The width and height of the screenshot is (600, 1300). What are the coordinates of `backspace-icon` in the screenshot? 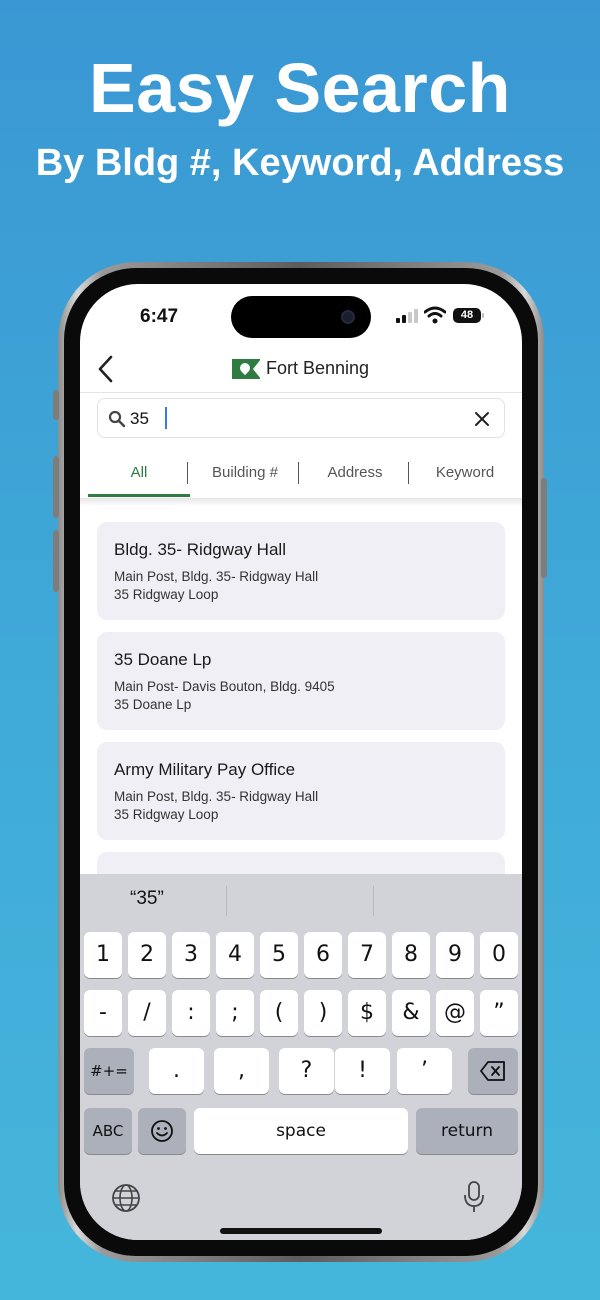 It's located at (492, 1071).